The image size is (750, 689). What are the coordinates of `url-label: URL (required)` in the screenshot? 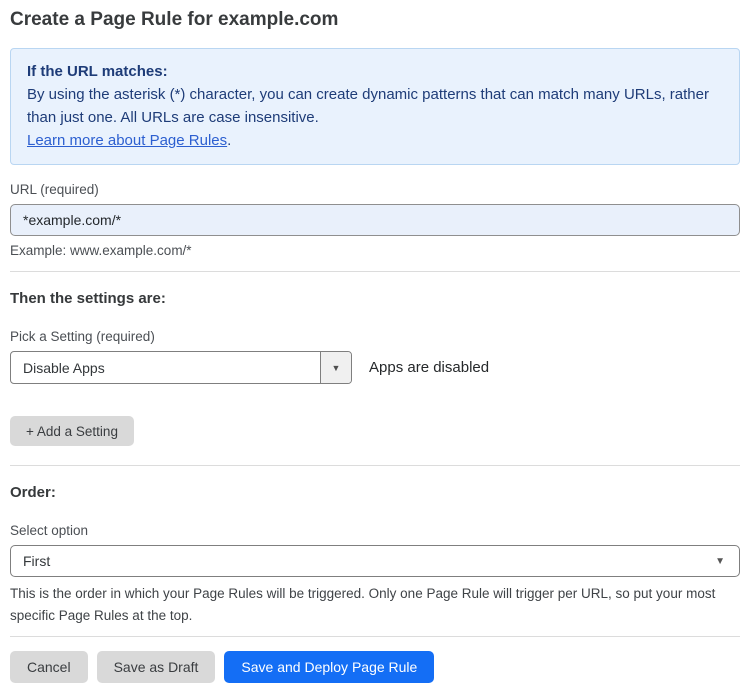 It's located at (54, 189).